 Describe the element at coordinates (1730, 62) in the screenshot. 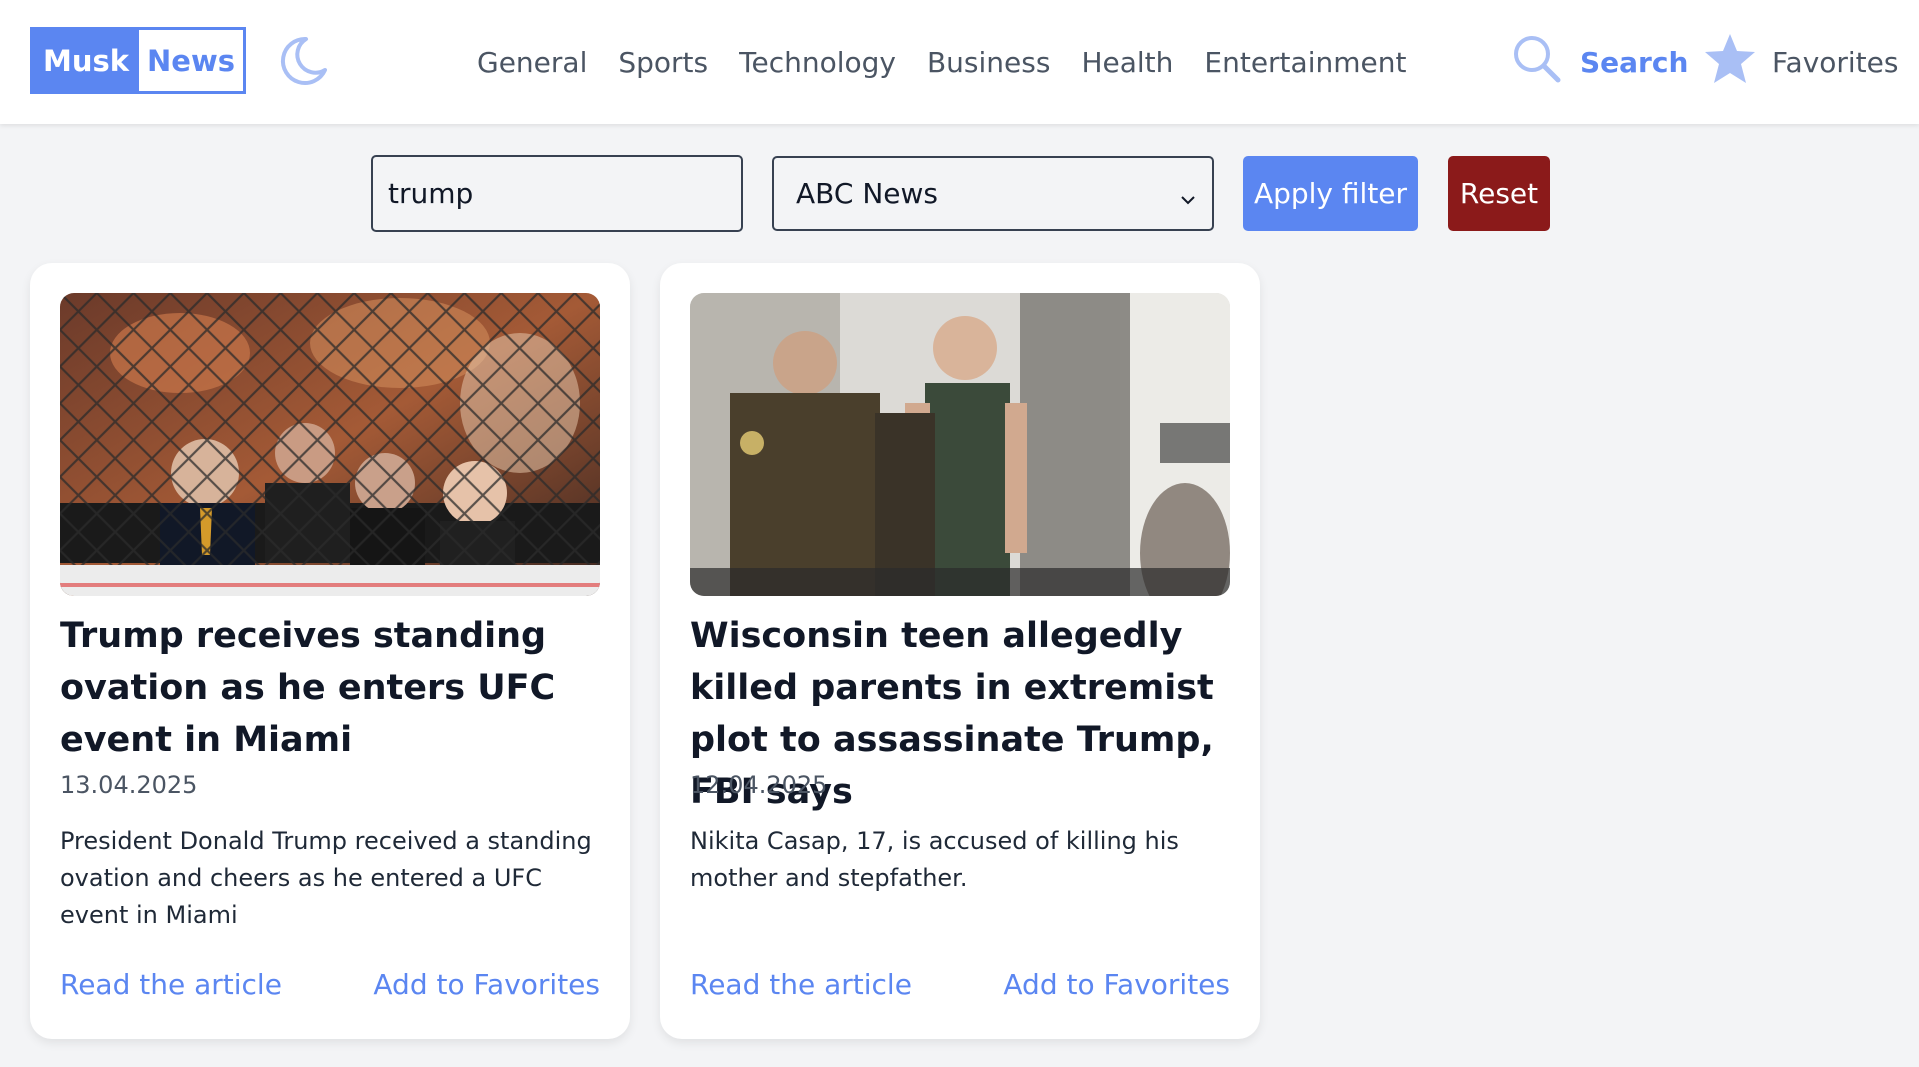

I see `star-icon` at that location.